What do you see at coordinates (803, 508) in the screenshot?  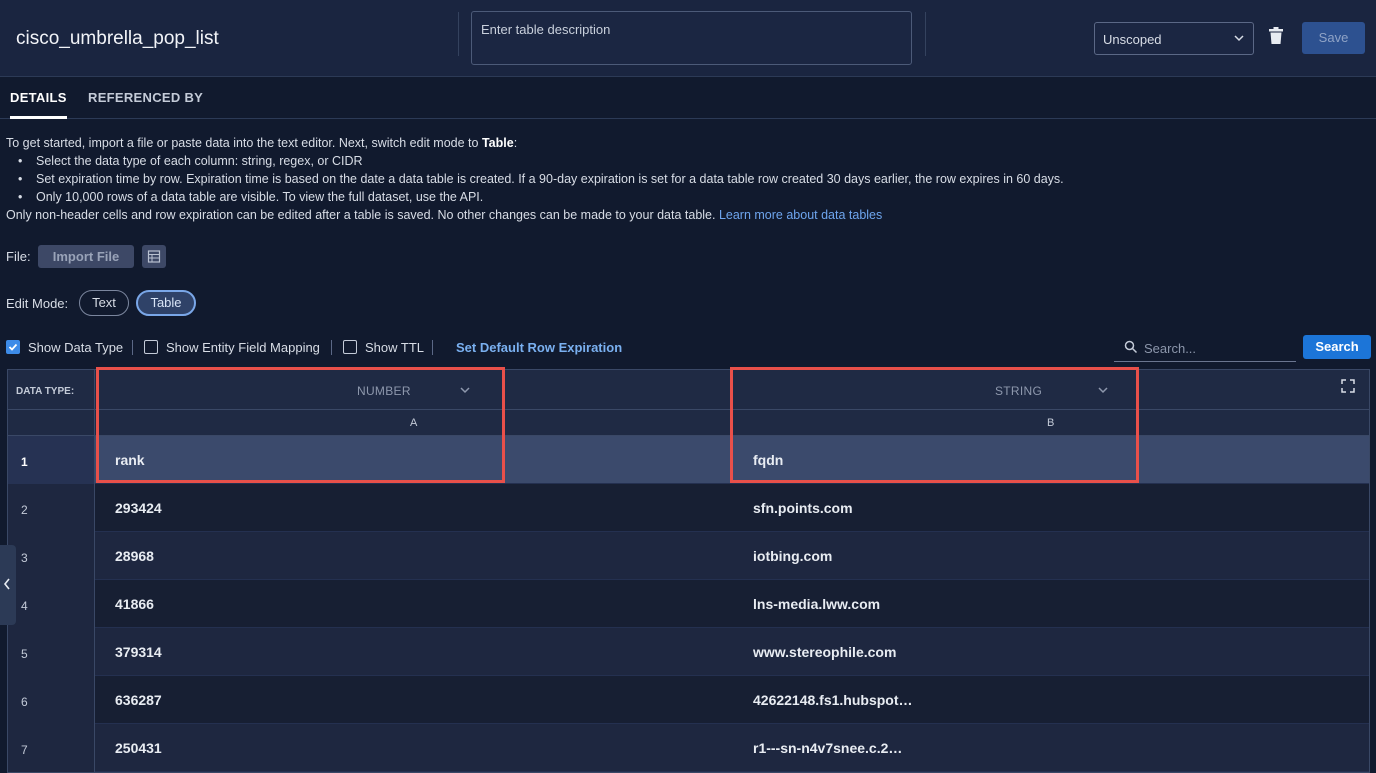 I see `table-cell: sfn.points.com` at bounding box center [803, 508].